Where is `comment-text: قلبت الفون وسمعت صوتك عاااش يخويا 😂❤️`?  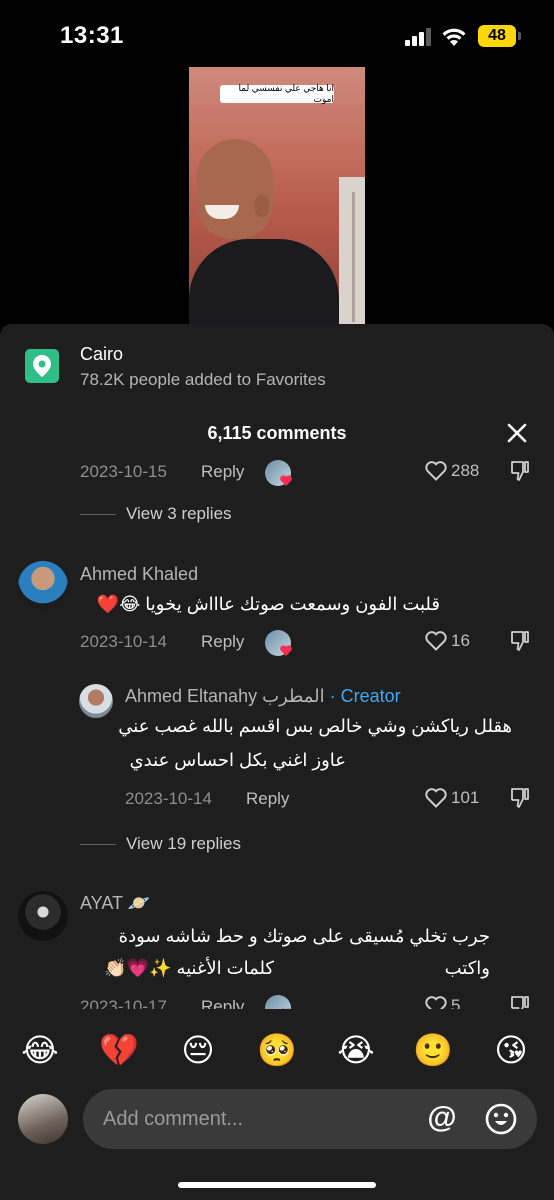 comment-text: قلبت الفون وسمعت صوتك عاااش يخويا 😂❤️ is located at coordinates (268, 604).